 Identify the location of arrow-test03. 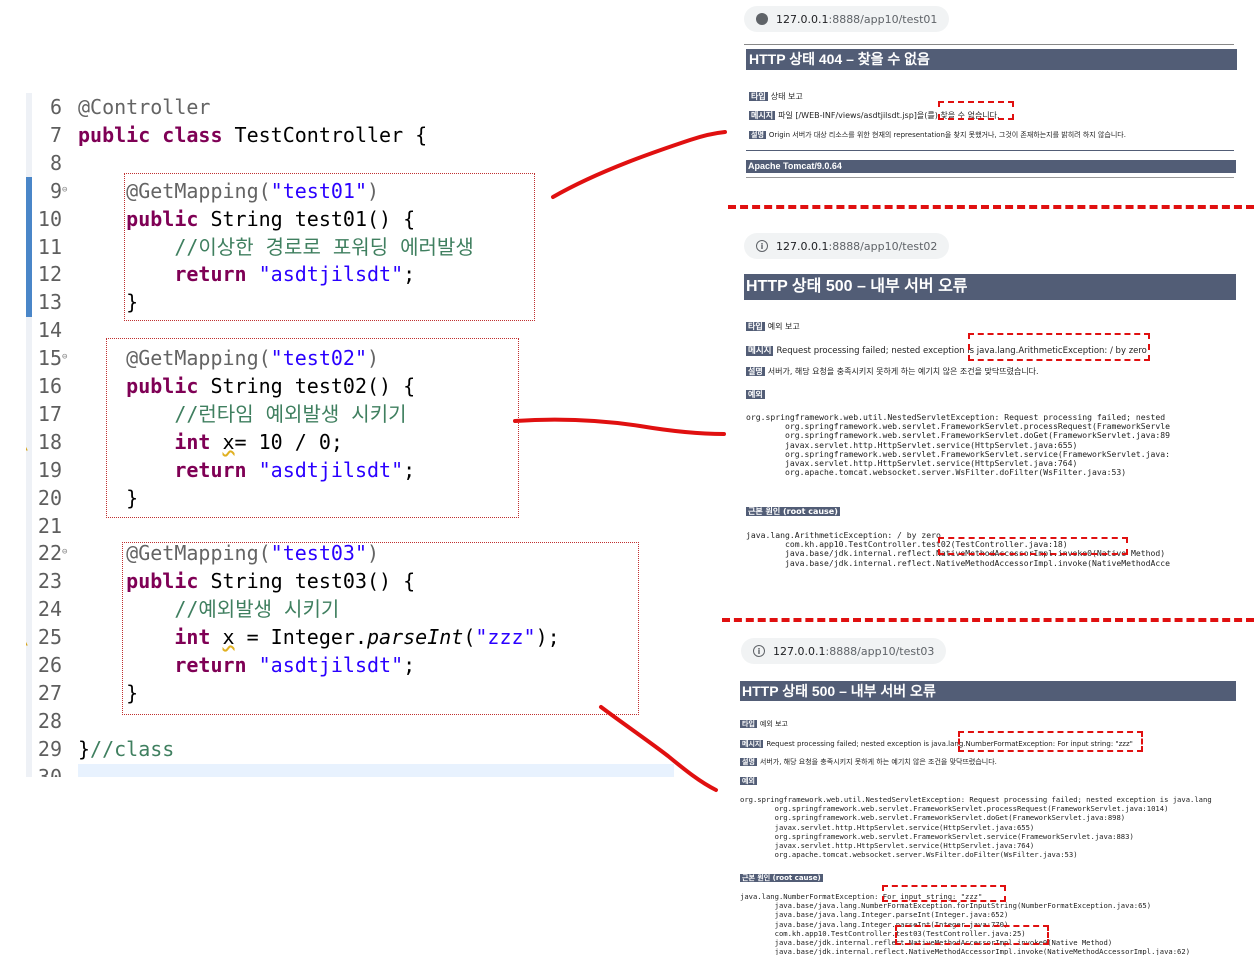
(658, 748).